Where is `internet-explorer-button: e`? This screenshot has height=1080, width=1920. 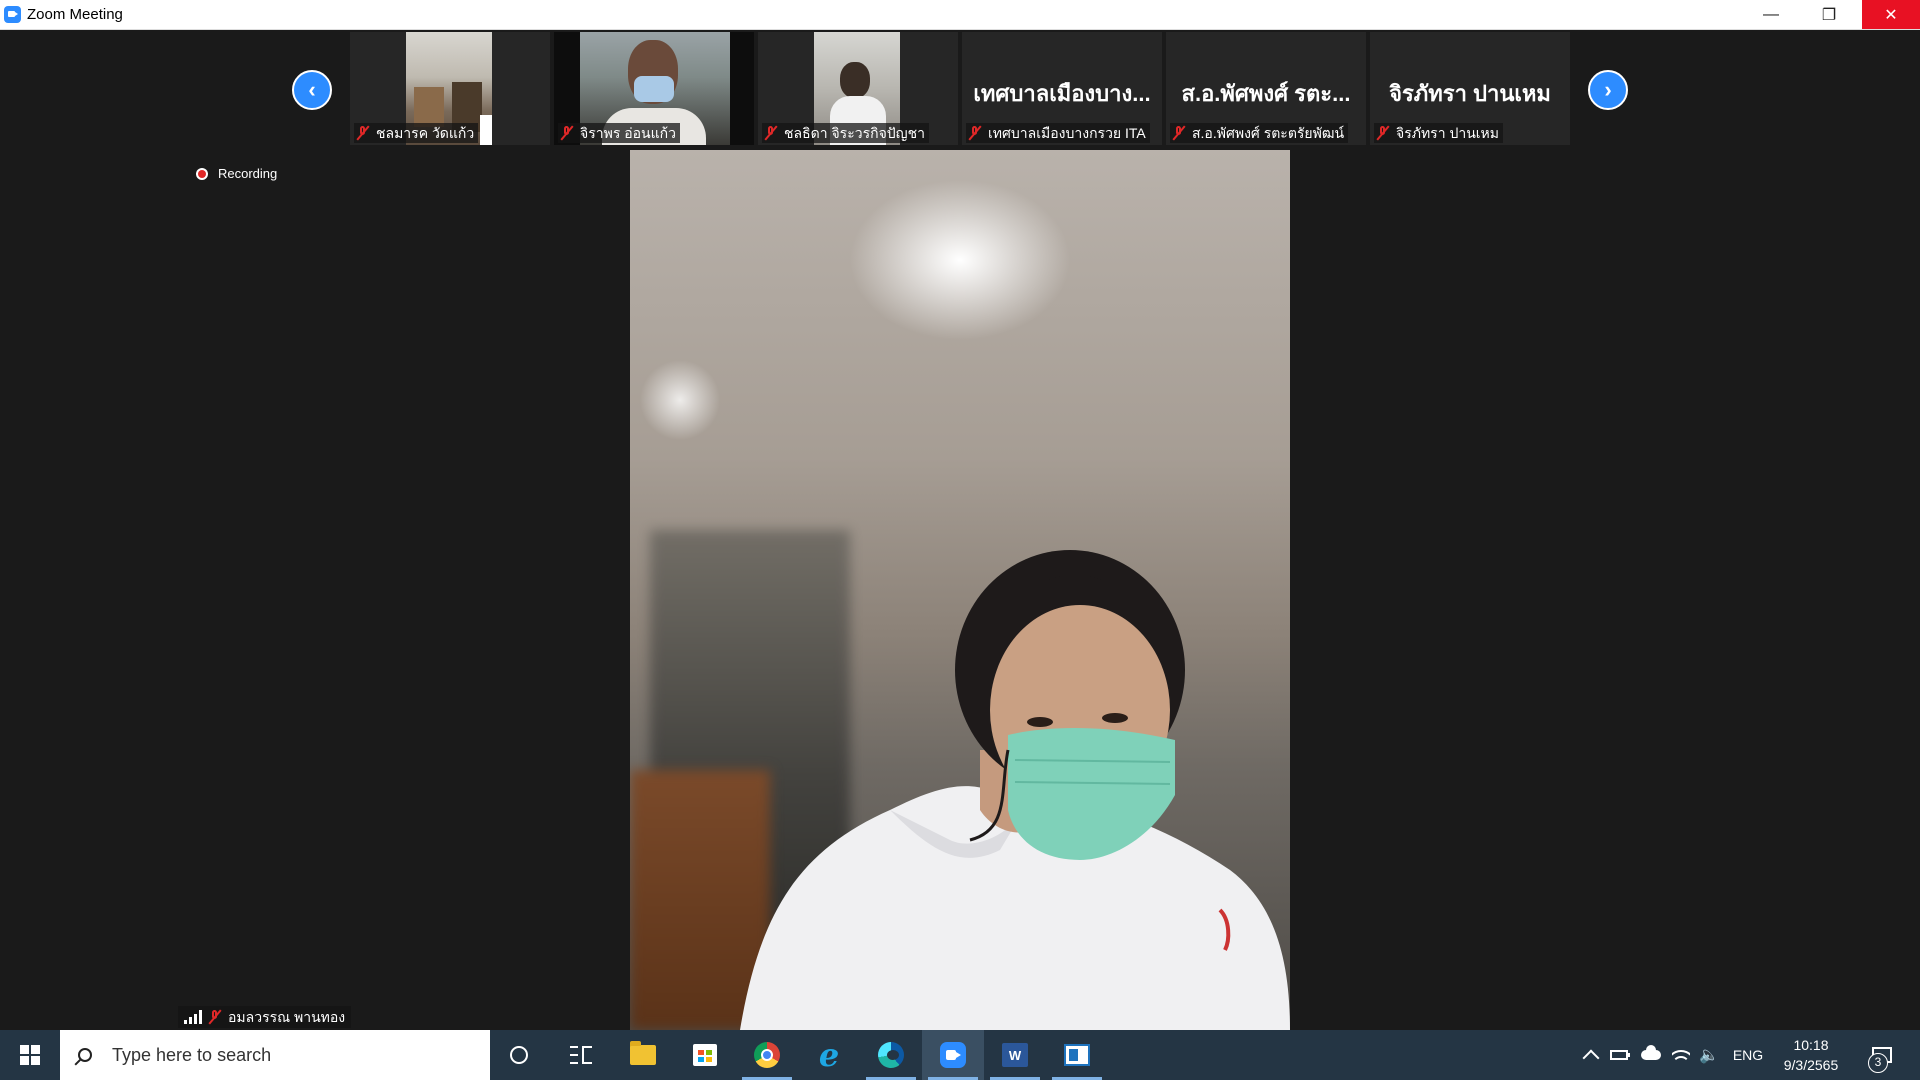 internet-explorer-button: e is located at coordinates (829, 1055).